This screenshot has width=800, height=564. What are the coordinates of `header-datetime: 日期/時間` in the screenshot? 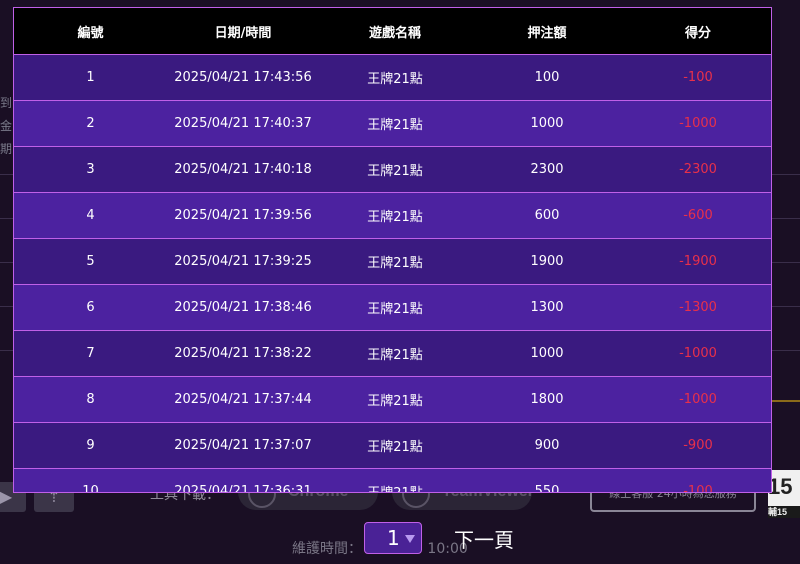 It's located at (243, 31).